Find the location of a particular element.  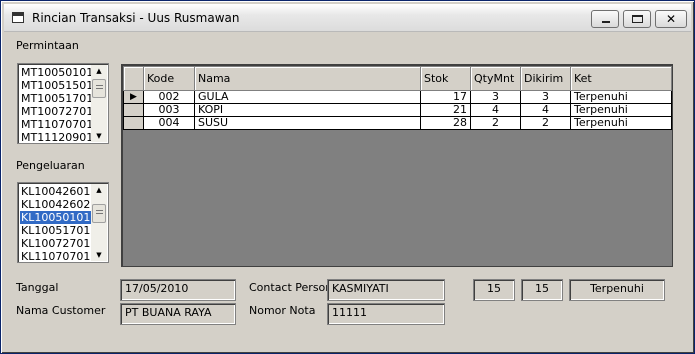

list-item: KL10051701 is located at coordinates (55, 230).